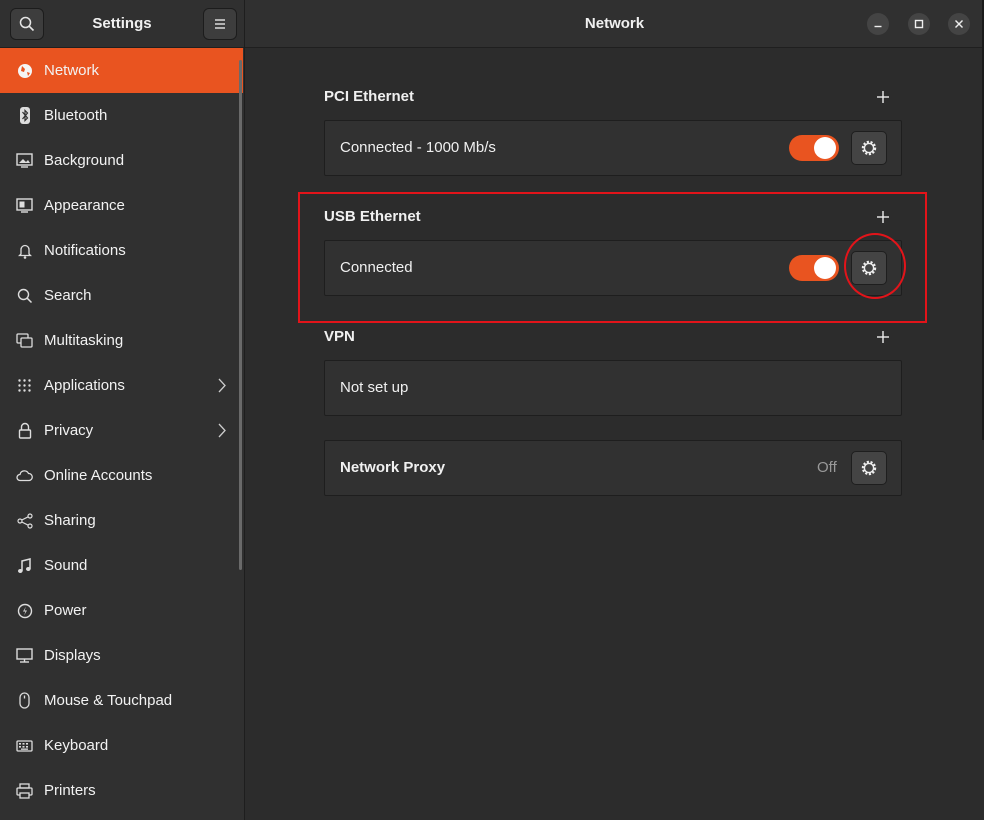  I want to click on sidebar-item-bluetooth: Bluetooth, so click(121, 115).